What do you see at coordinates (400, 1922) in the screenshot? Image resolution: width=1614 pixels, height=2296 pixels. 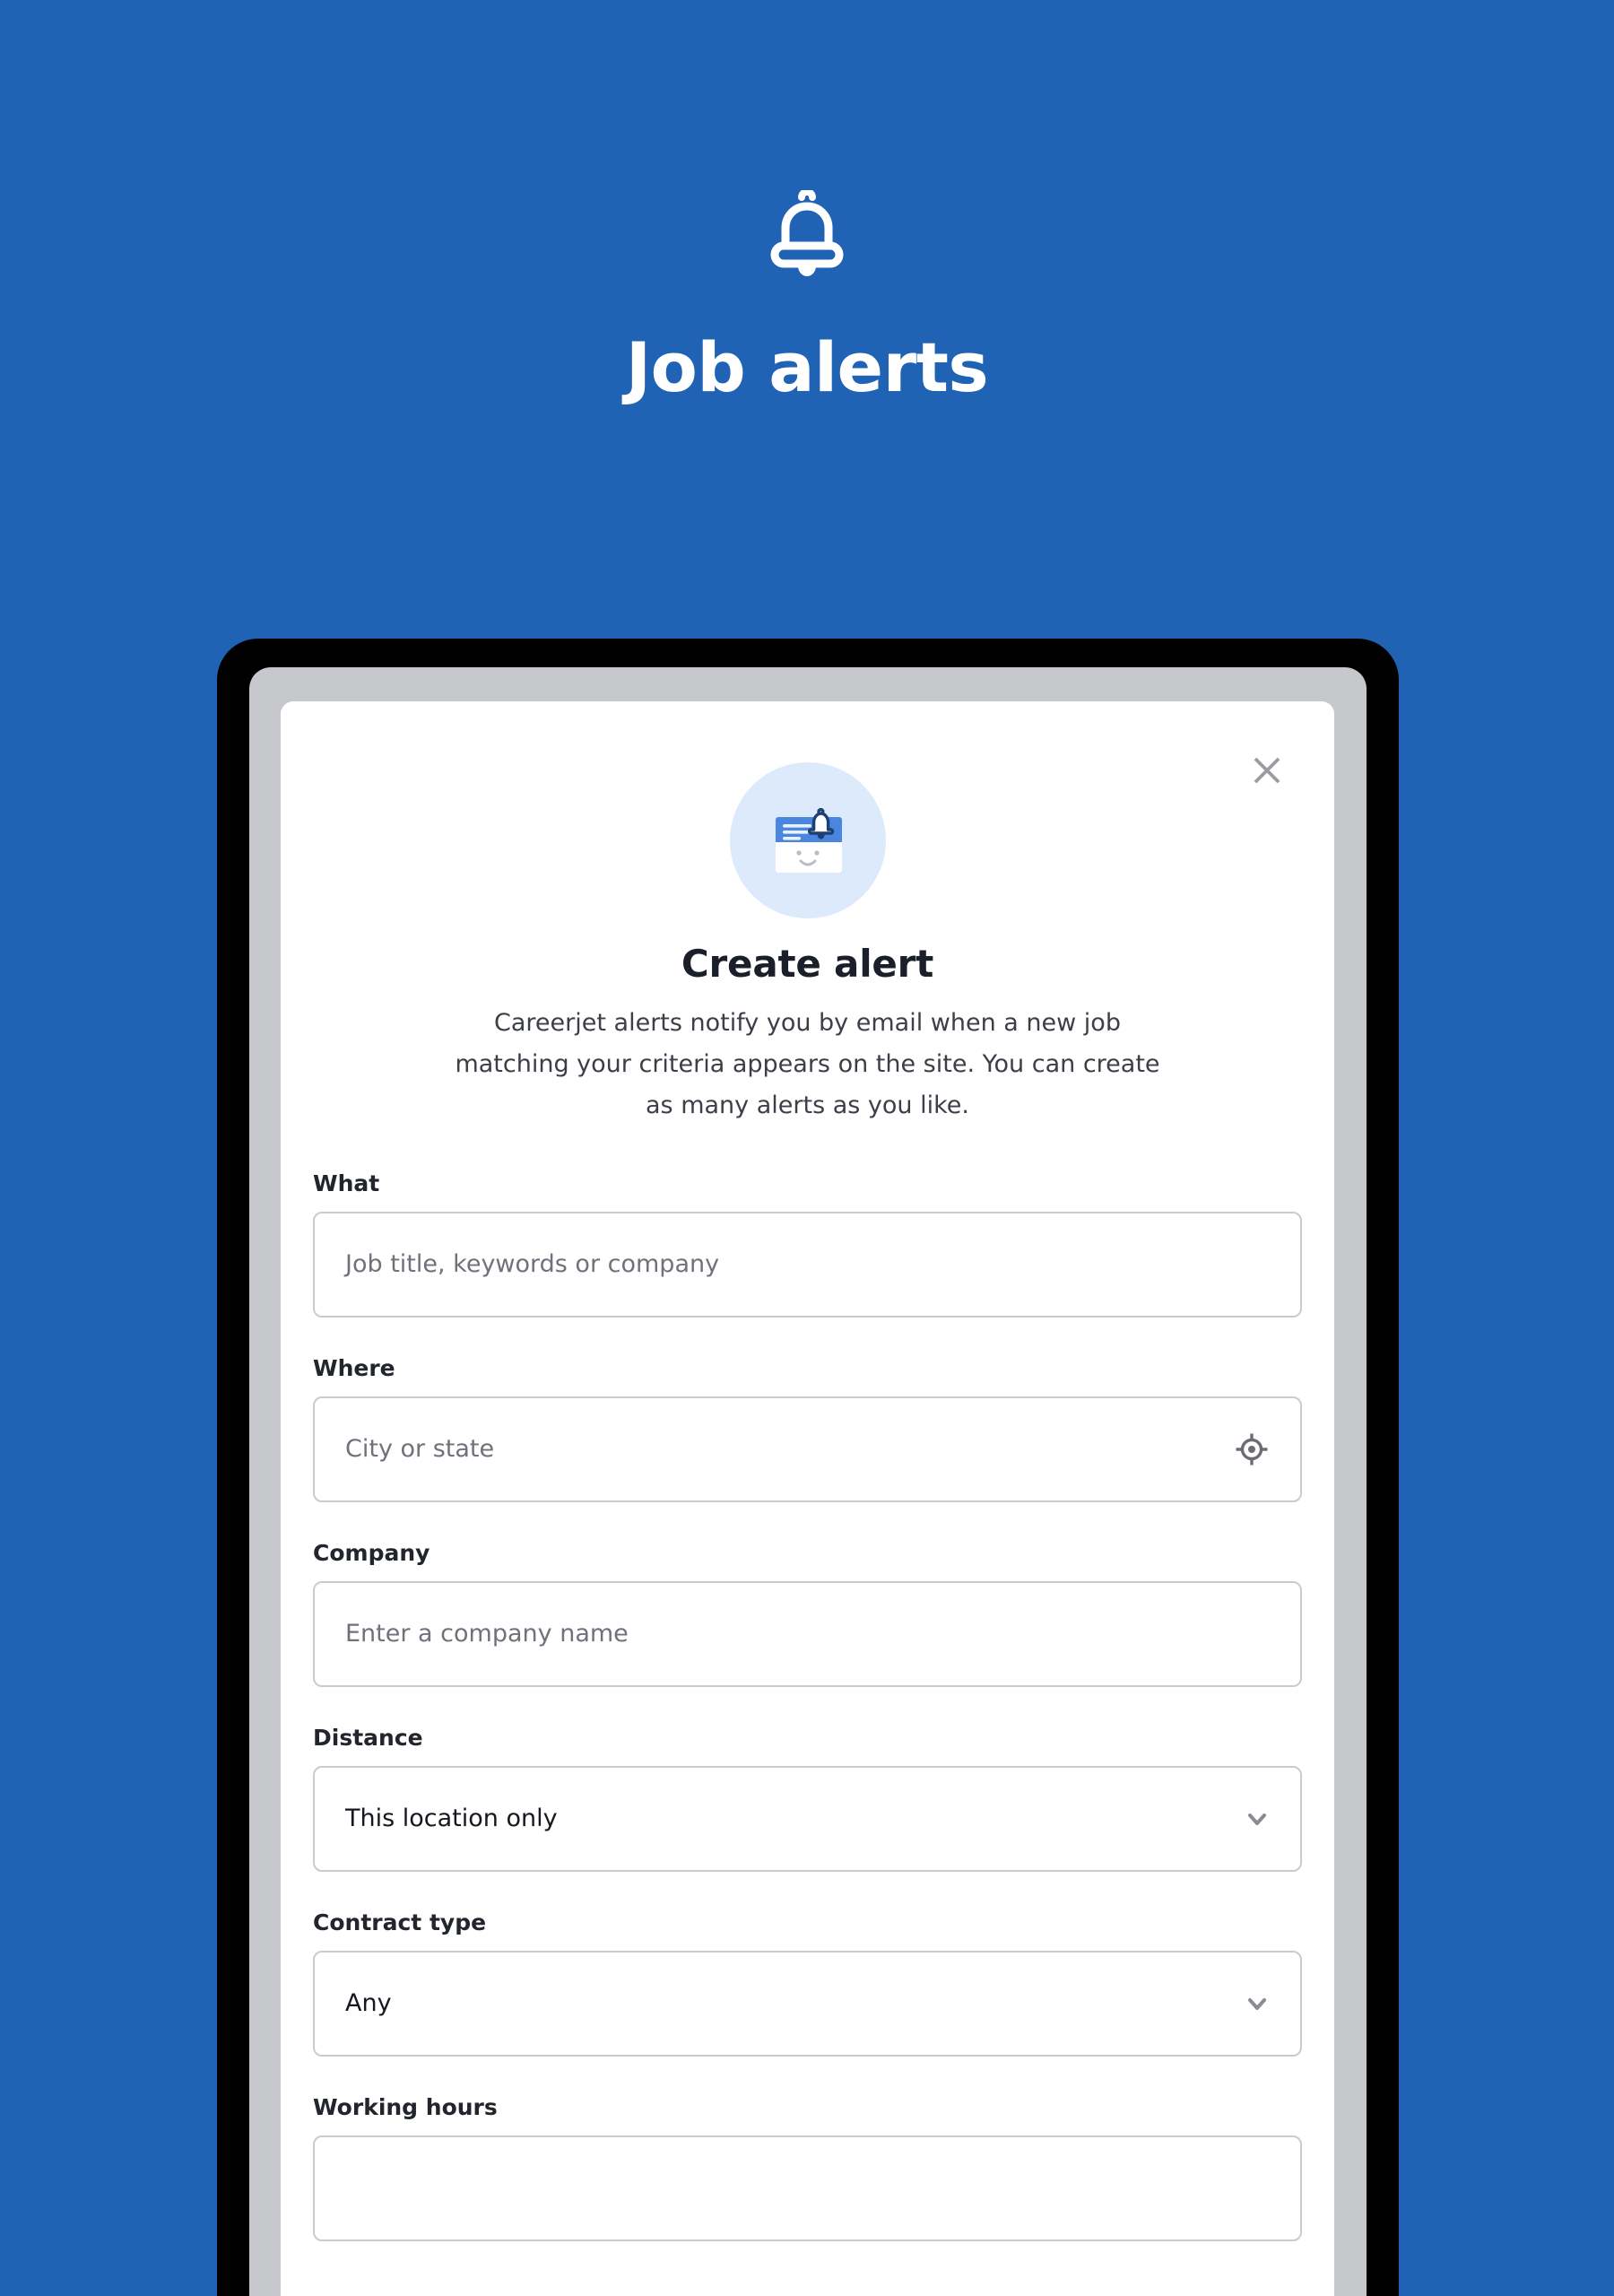 I see `field-label-contract-type: Contract type` at bounding box center [400, 1922].